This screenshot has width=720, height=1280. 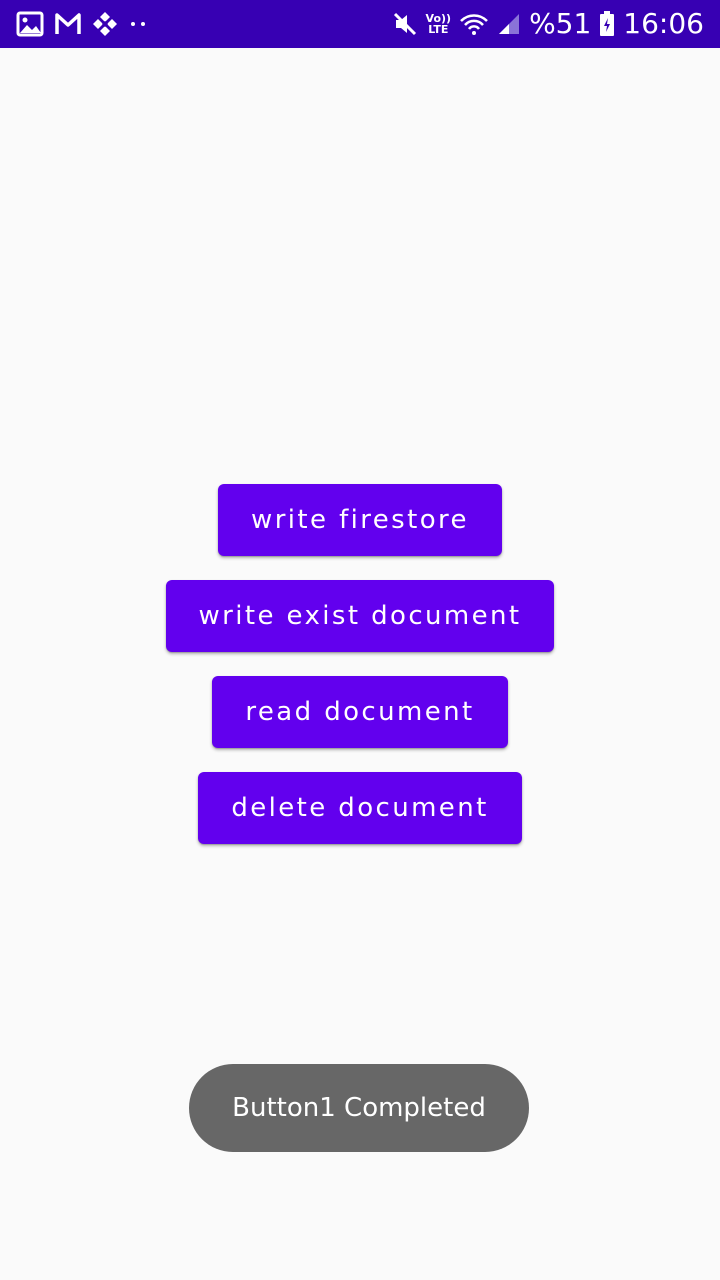 I want to click on system-icons: Vo)) LTE %51 16:06, so click(x=548, y=24).